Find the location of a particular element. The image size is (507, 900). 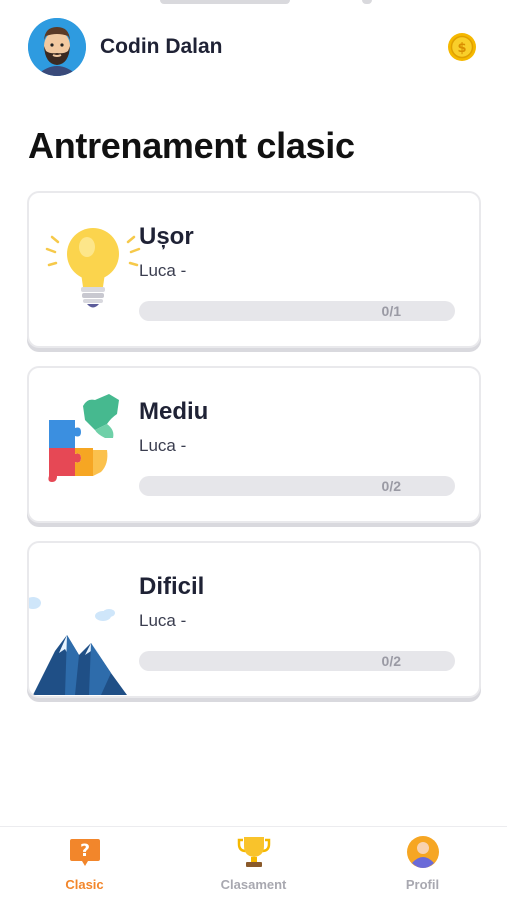

nav-tab-profil: Profil is located at coordinates (422, 863).